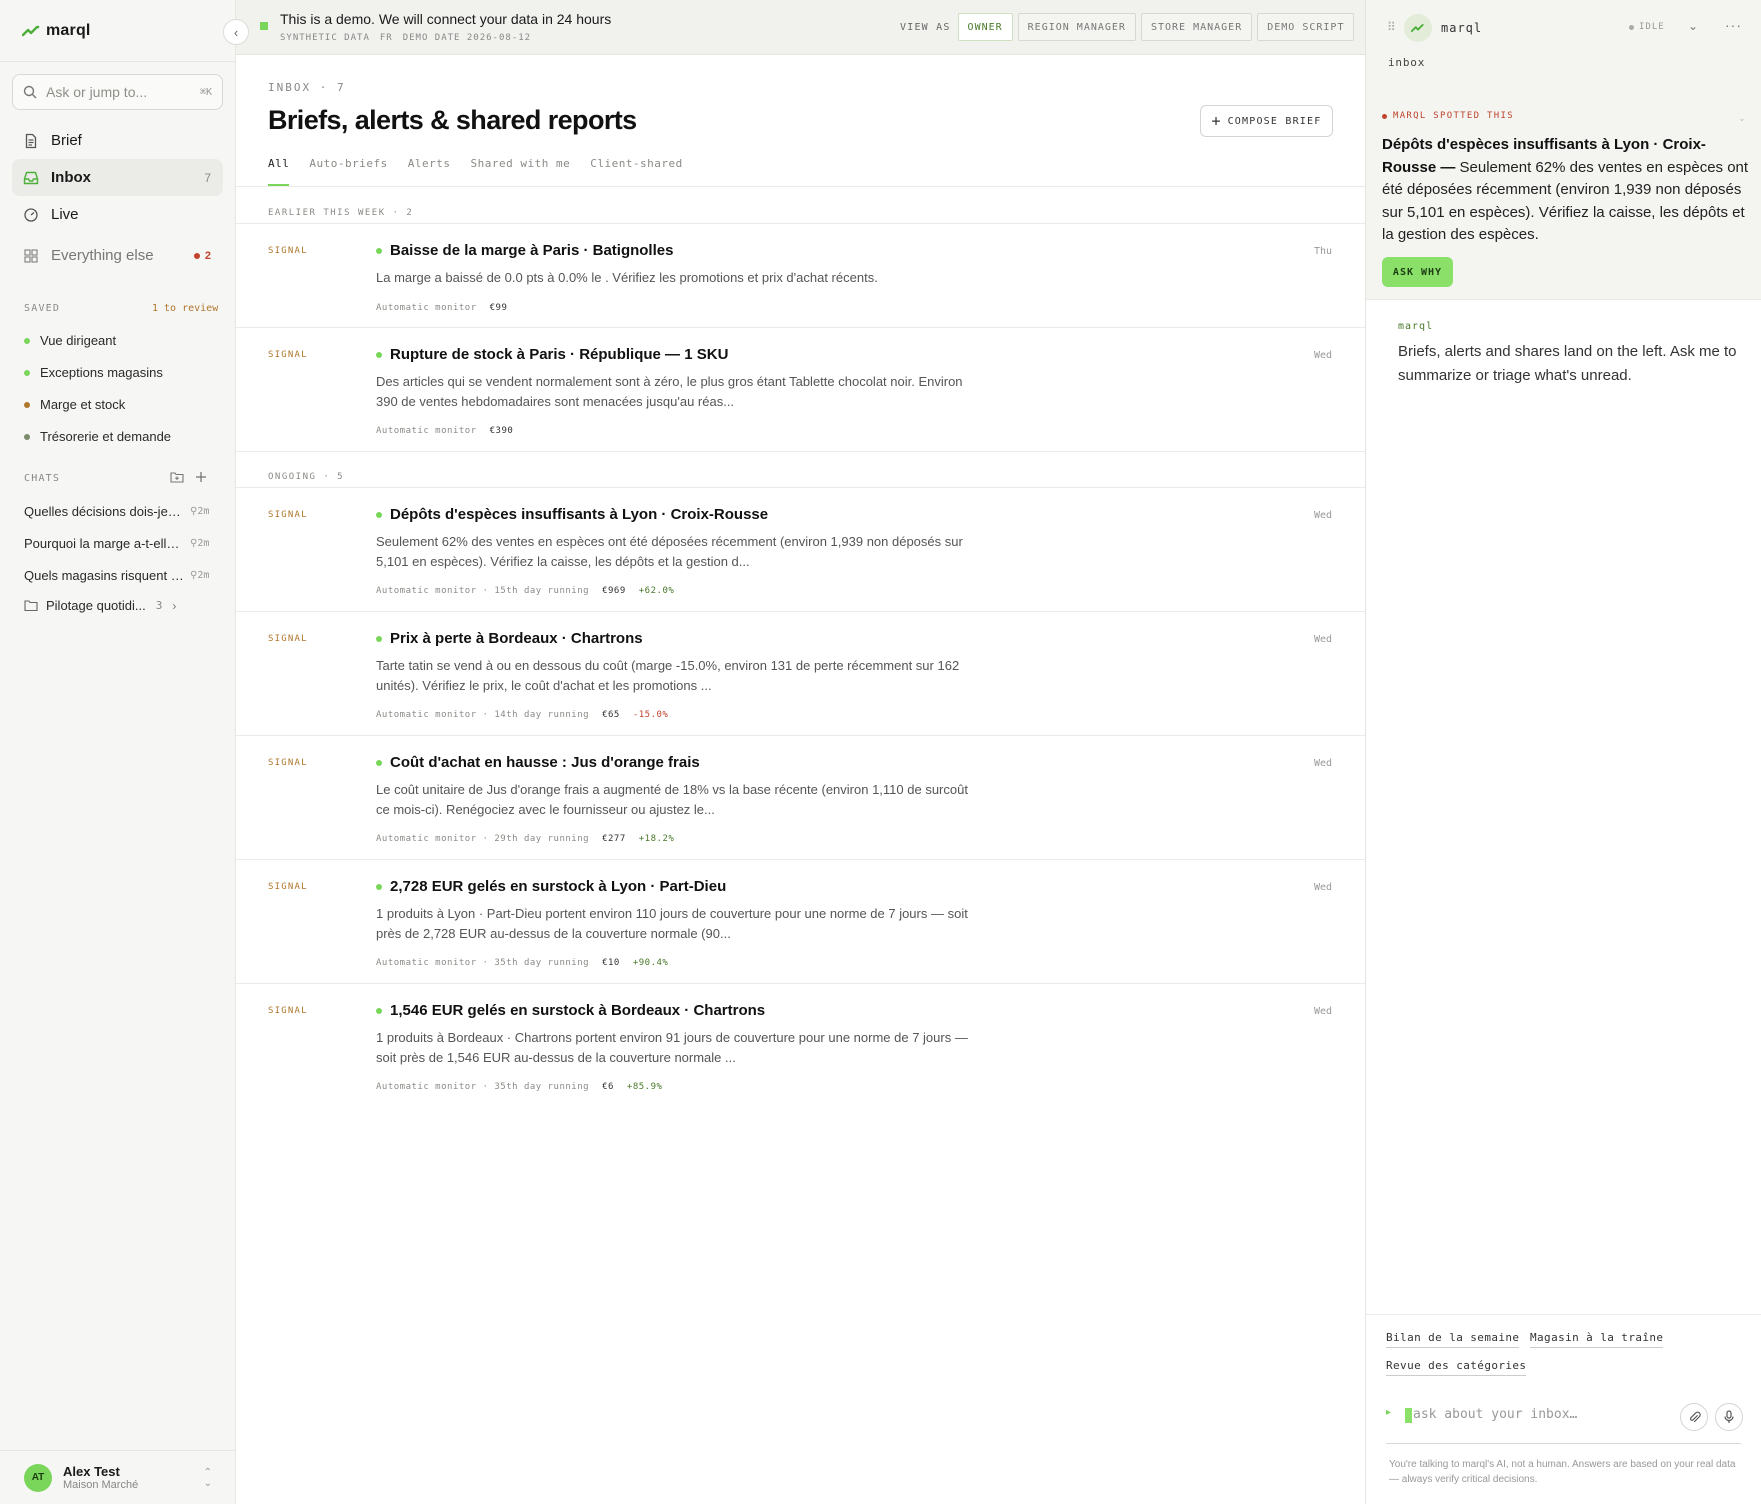  Describe the element at coordinates (100, 605) in the screenshot. I see `chat-folder: Pilotage quotidi... 3 ›` at that location.